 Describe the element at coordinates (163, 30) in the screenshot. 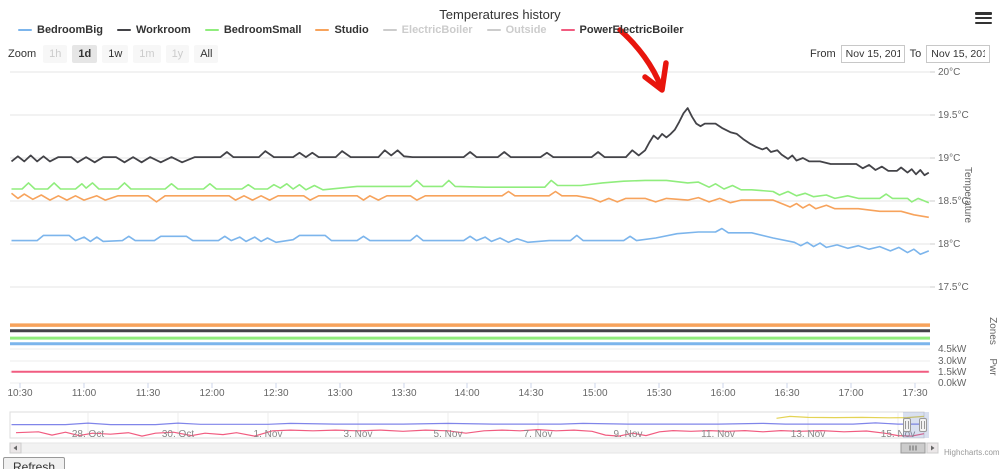

I see `legend-label: Workroom` at that location.